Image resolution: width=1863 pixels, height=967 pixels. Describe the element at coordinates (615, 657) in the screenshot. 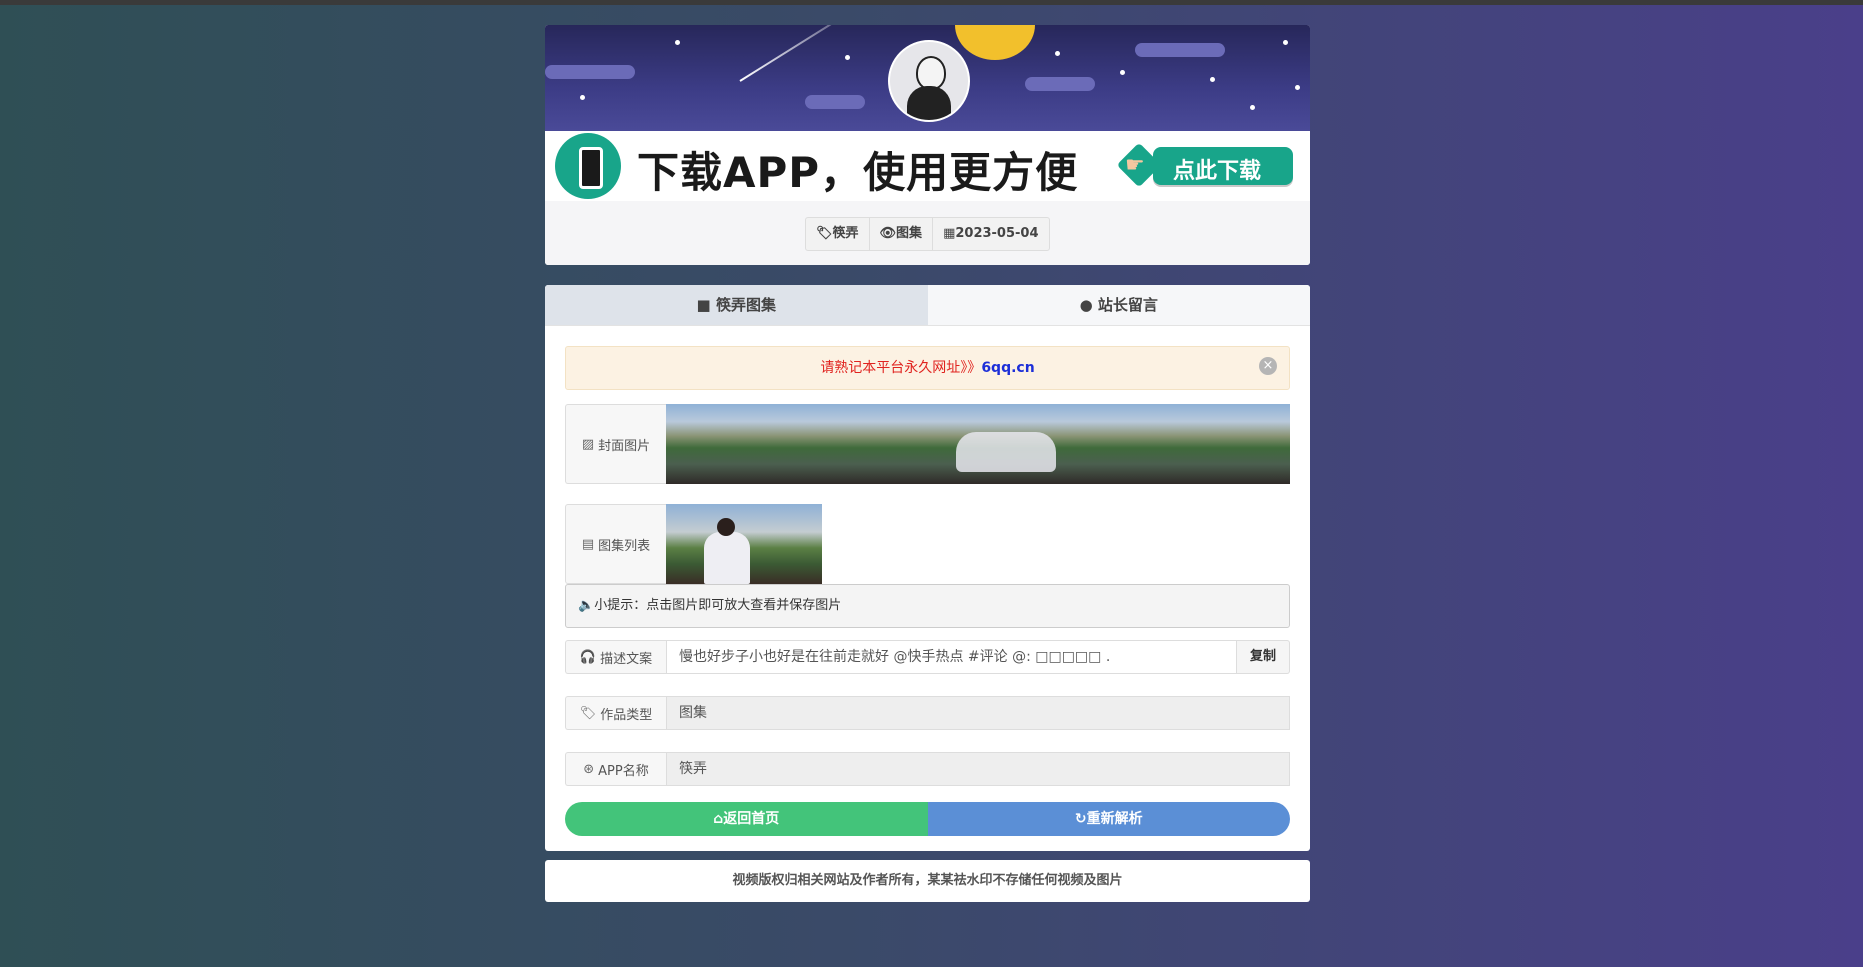

I see `desc-label: 🎧 描述文案` at that location.